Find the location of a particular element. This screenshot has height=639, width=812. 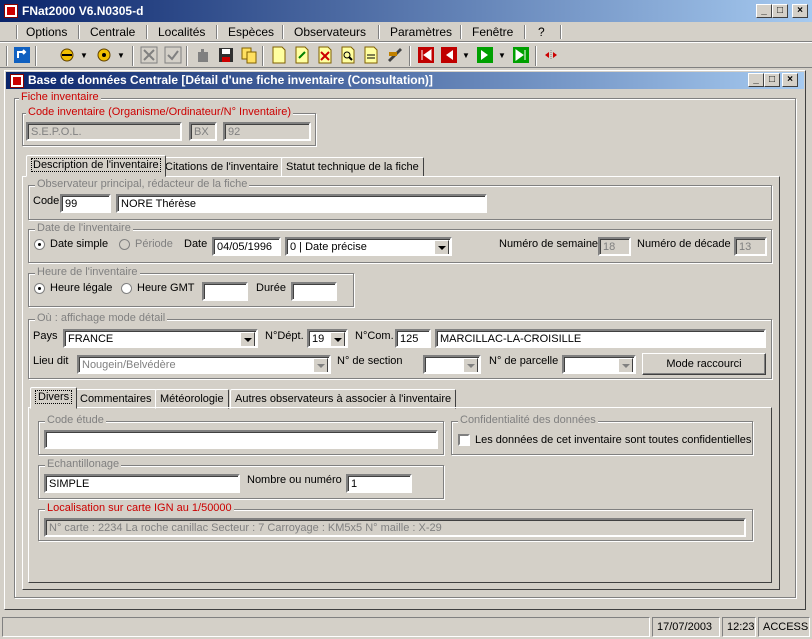

toolbar: ▼ ▼ ▼ ▼ is located at coordinates (406, 55).